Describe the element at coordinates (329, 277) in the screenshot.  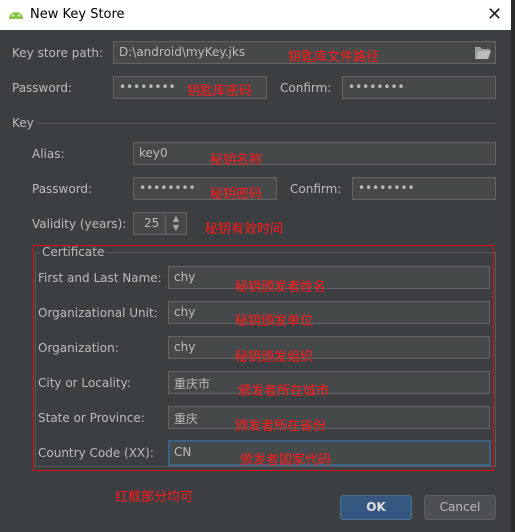
I see `cert-name-input: chy` at that location.